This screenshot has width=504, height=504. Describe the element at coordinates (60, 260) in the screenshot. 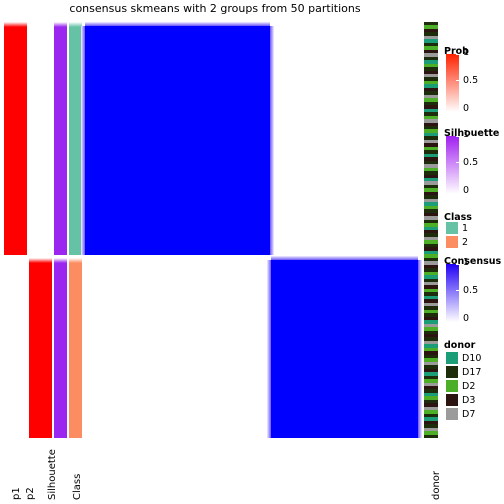

I see `annotation-silhouette-fade-bottom` at that location.